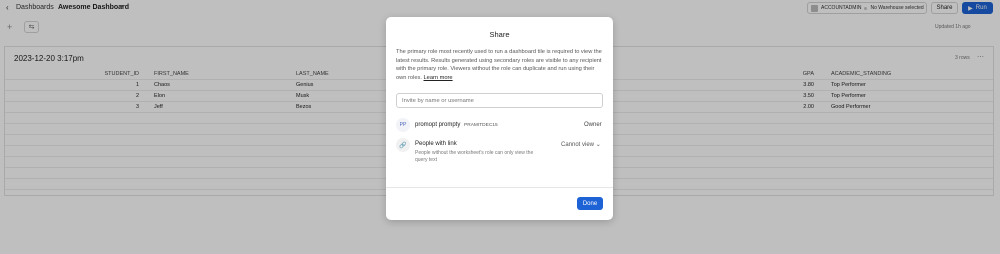 The width and height of the screenshot is (1000, 254). Describe the element at coordinates (598, 145) in the screenshot. I see `chevron-down-icon: ⌄` at that location.